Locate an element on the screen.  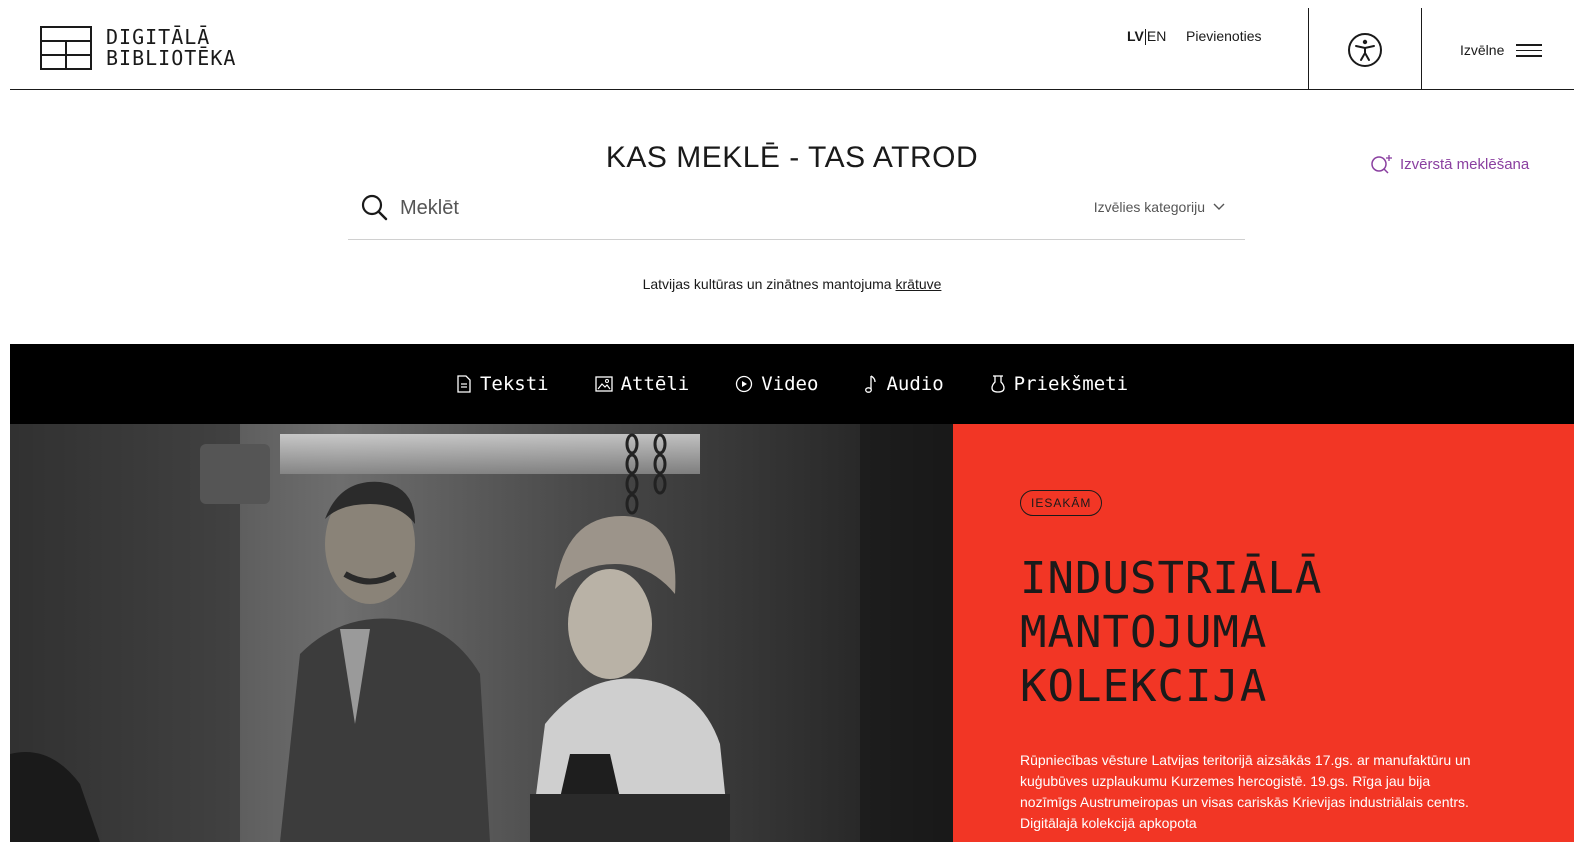
category-label: Izvēlies kategoriju is located at coordinates (1149, 207).